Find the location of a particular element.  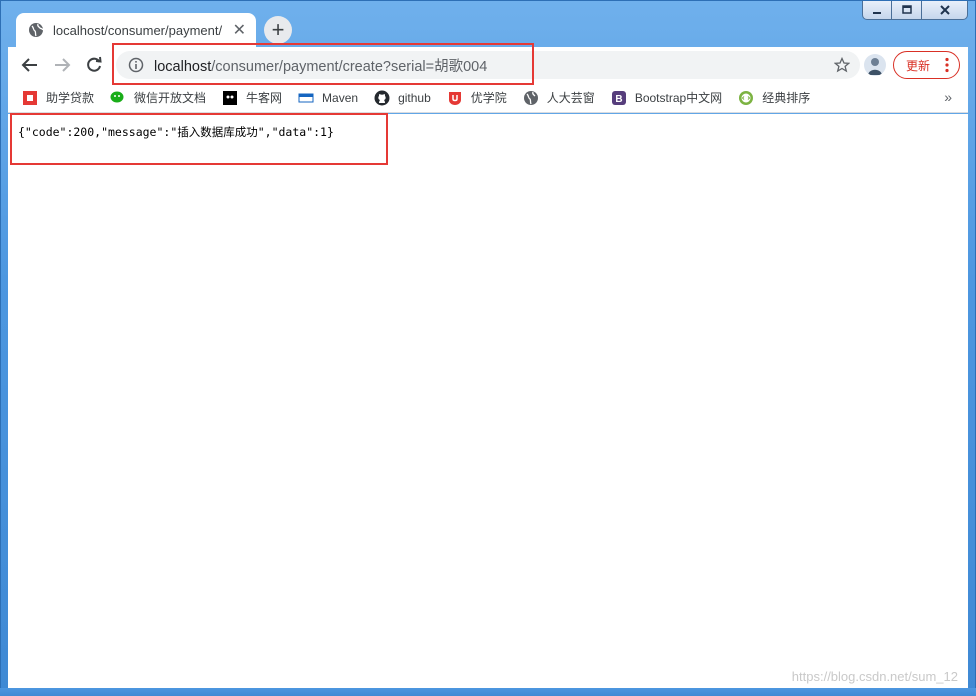

close-icon is located at coordinates (944, 10).